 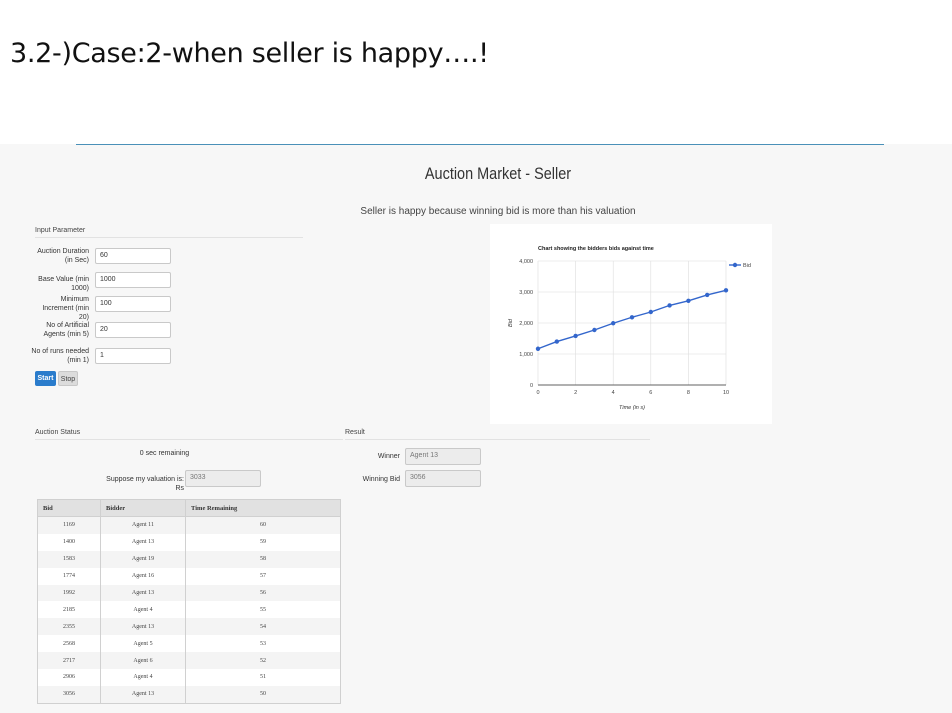 I want to click on column-header-bidder: Bidder, so click(x=143, y=508).